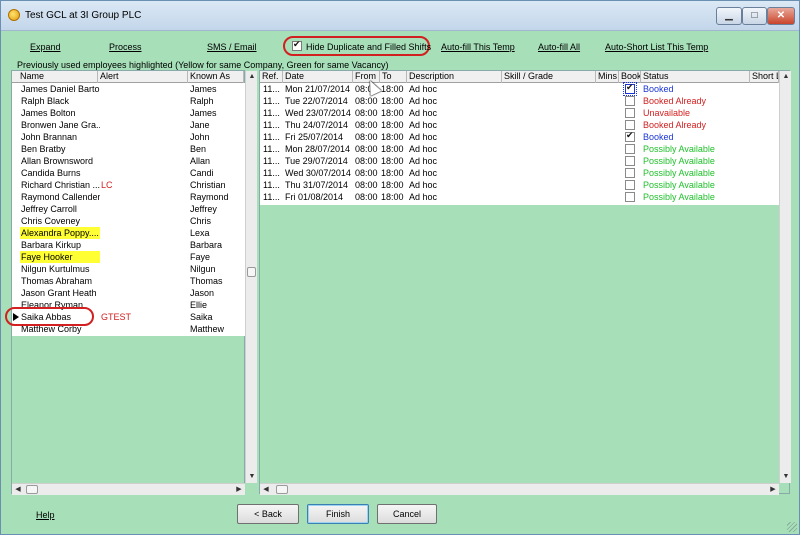  I want to click on col-header-alert: Alert, so click(143, 77).